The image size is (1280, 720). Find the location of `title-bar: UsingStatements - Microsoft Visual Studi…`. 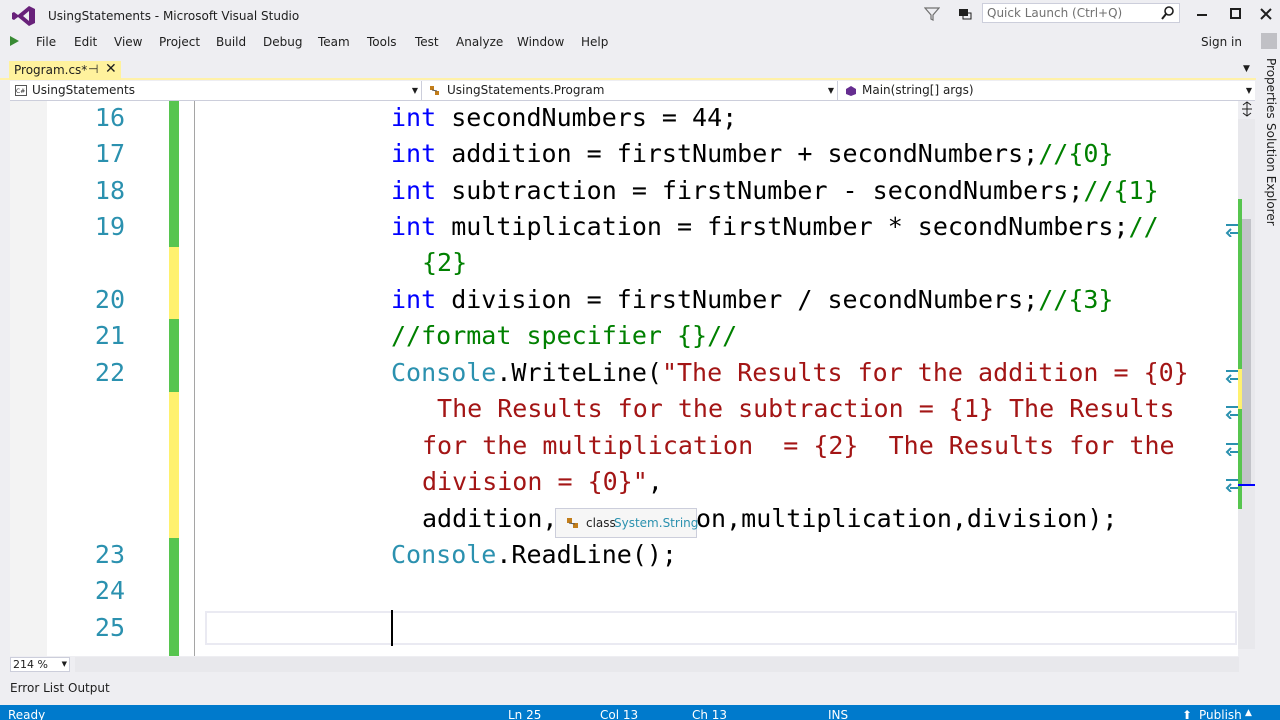

title-bar: UsingStatements - Microsoft Visual Studi… is located at coordinates (640, 15).